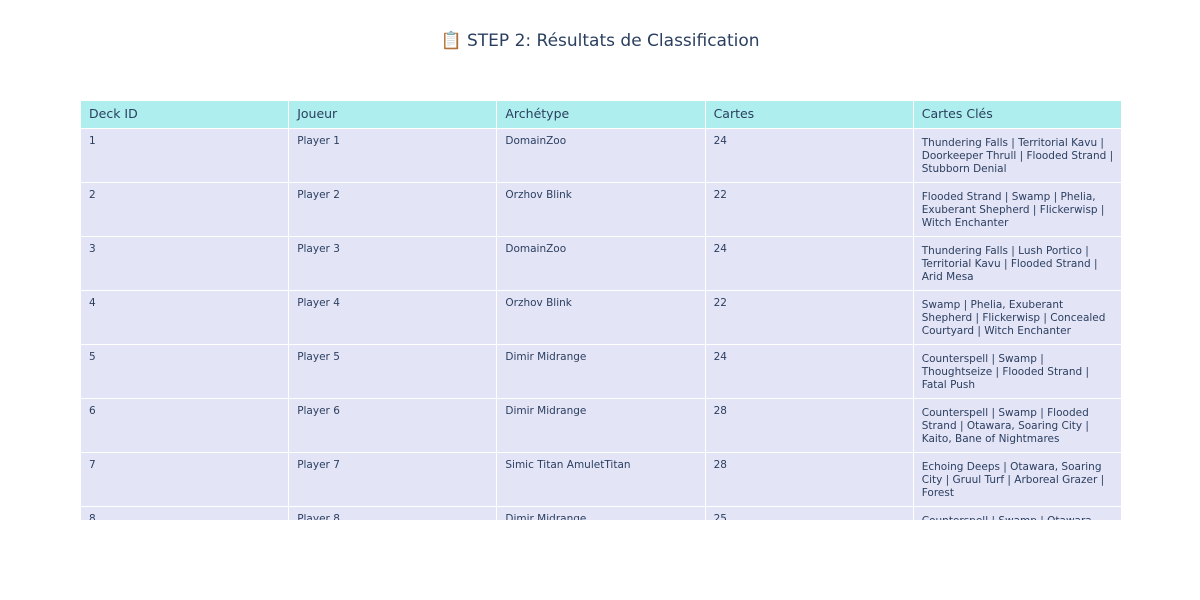 This screenshot has width=1200, height=600. What do you see at coordinates (809, 114) in the screenshot?
I see `column-header-cartes: Cartes` at bounding box center [809, 114].